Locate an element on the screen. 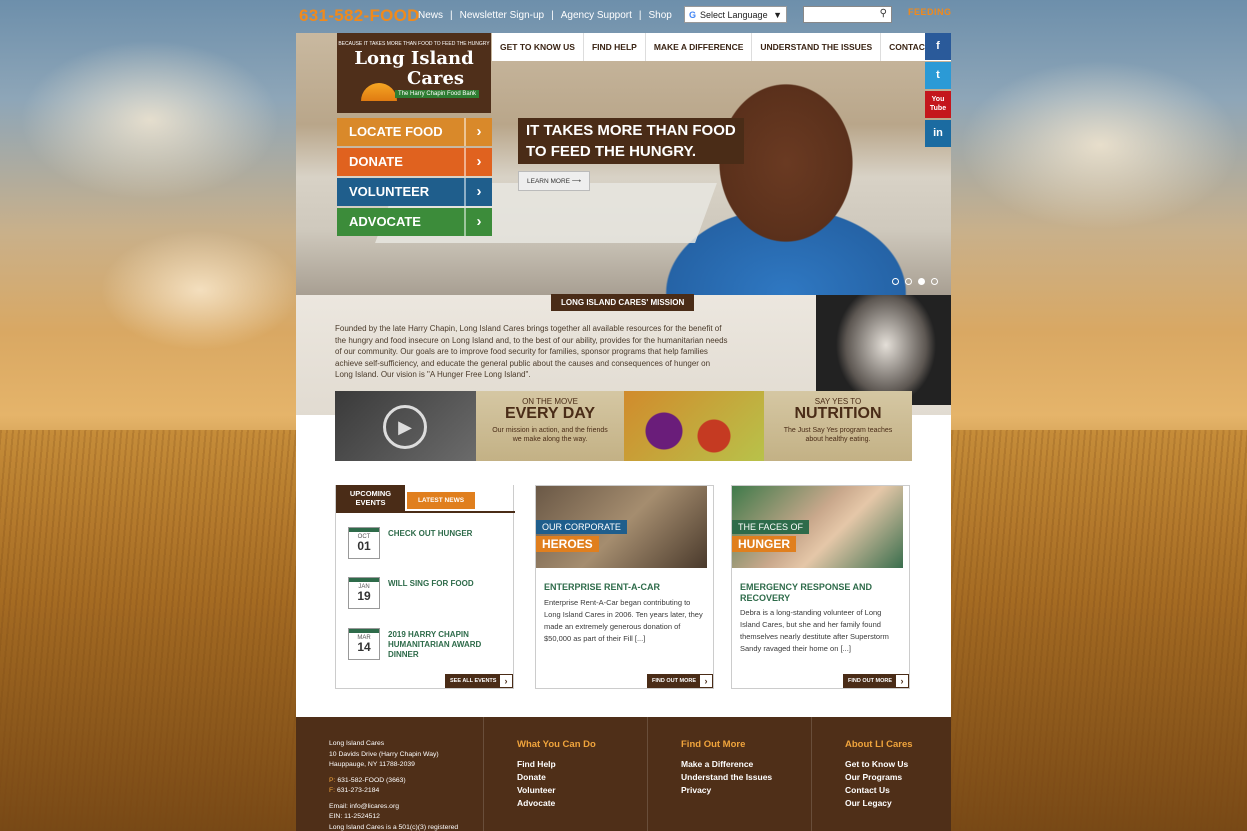 The width and height of the screenshot is (1247, 831). feeding-america-logo: FEEDING is located at coordinates (930, 12).